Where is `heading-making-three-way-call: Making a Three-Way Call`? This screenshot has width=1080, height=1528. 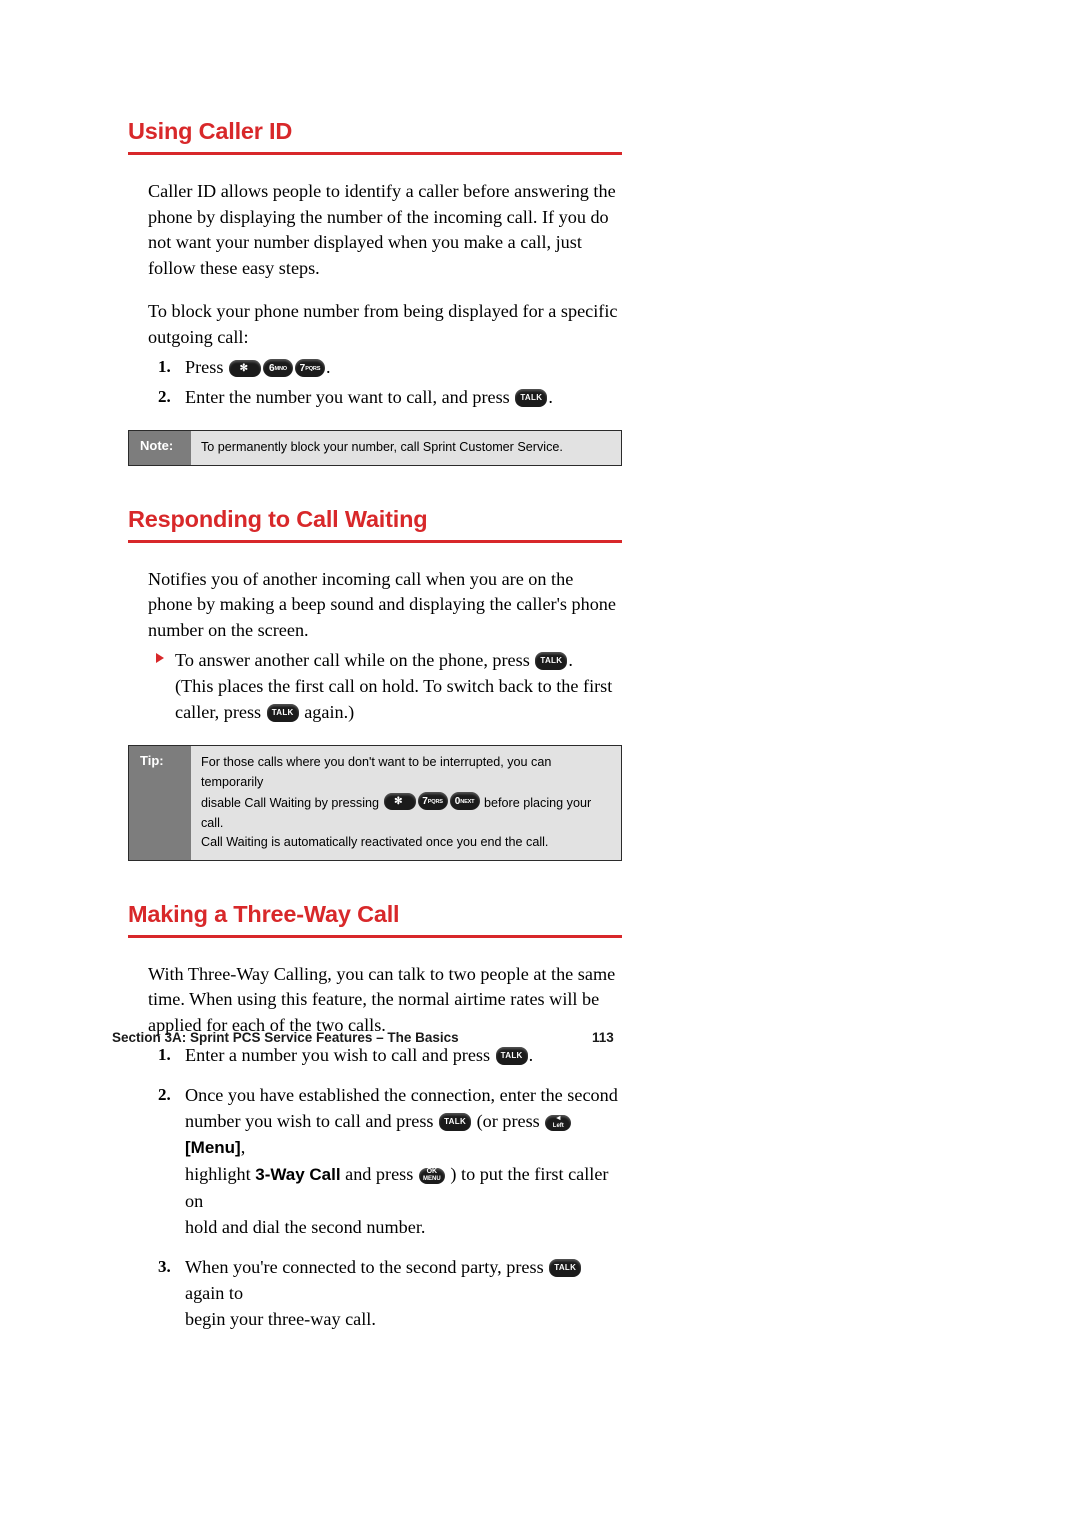 heading-making-three-way-call: Making a Three-Way Call is located at coordinates (375, 919).